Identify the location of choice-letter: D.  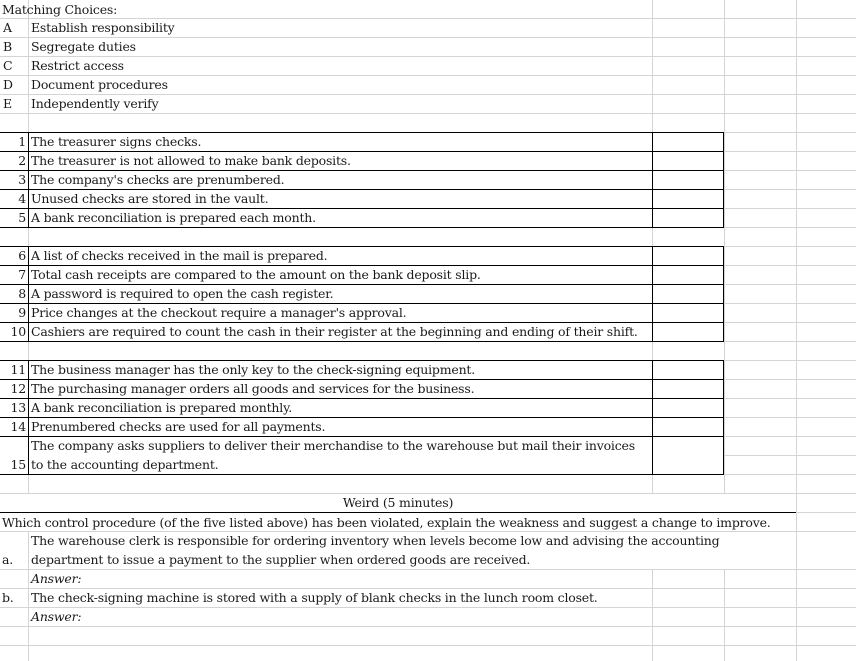
(8, 84).